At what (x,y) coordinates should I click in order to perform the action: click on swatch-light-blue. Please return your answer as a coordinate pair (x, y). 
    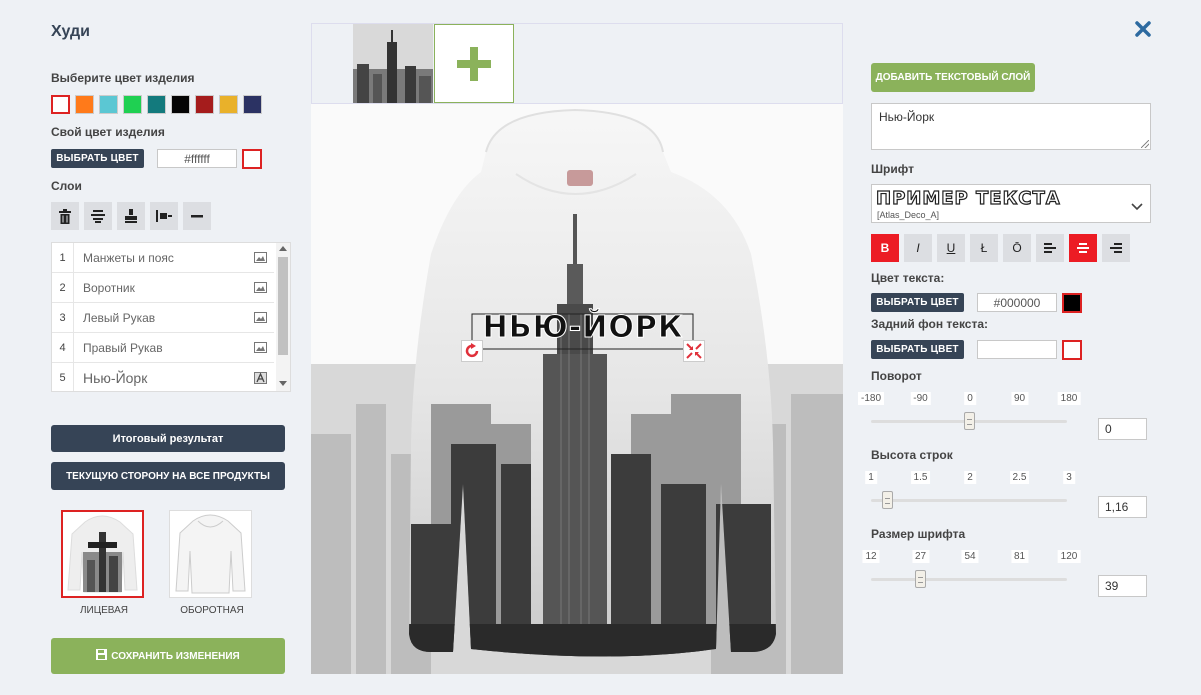
    Looking at the image, I should click on (108, 104).